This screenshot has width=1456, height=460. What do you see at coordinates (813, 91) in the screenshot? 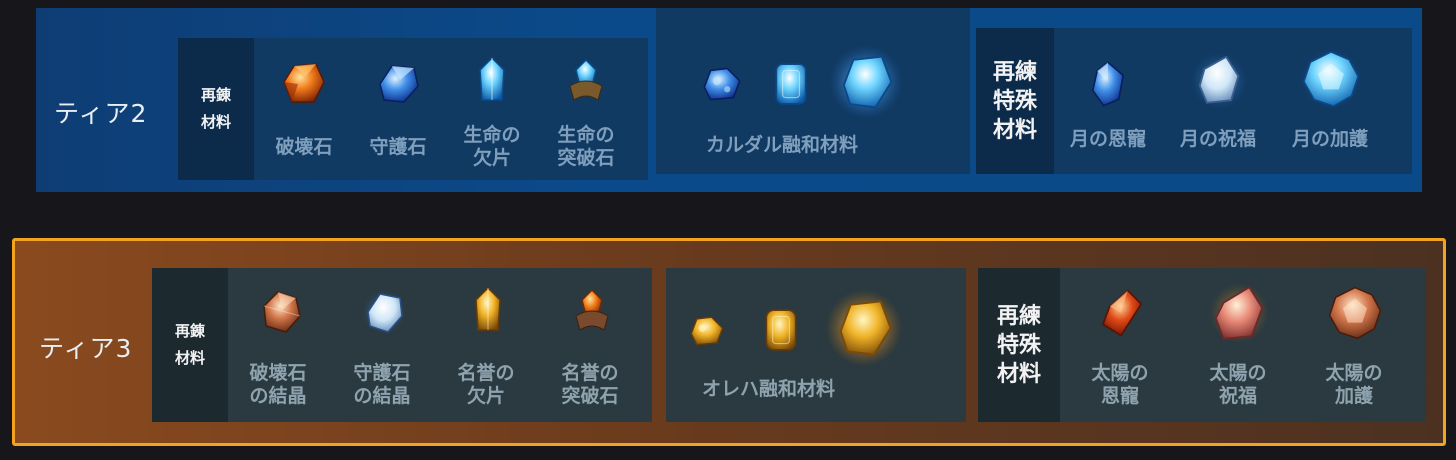
I see `fusion-material-panel: カルダル融和材料` at bounding box center [813, 91].